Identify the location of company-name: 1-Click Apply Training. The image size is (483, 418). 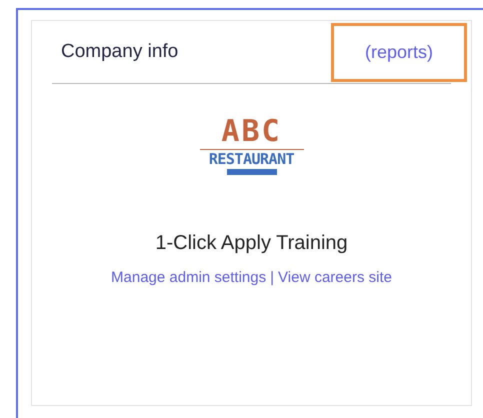
(251, 243).